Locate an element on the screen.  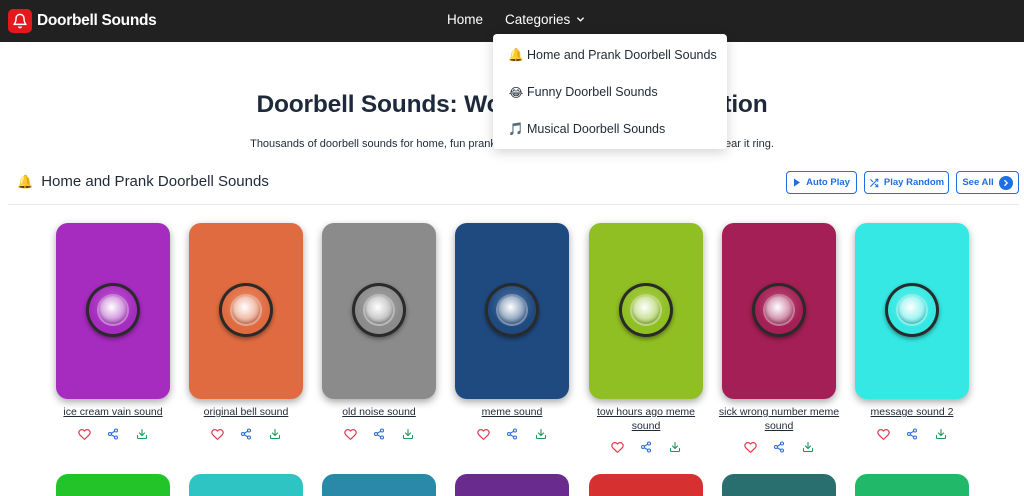
auto-play-label: Auto Play is located at coordinates (828, 182).